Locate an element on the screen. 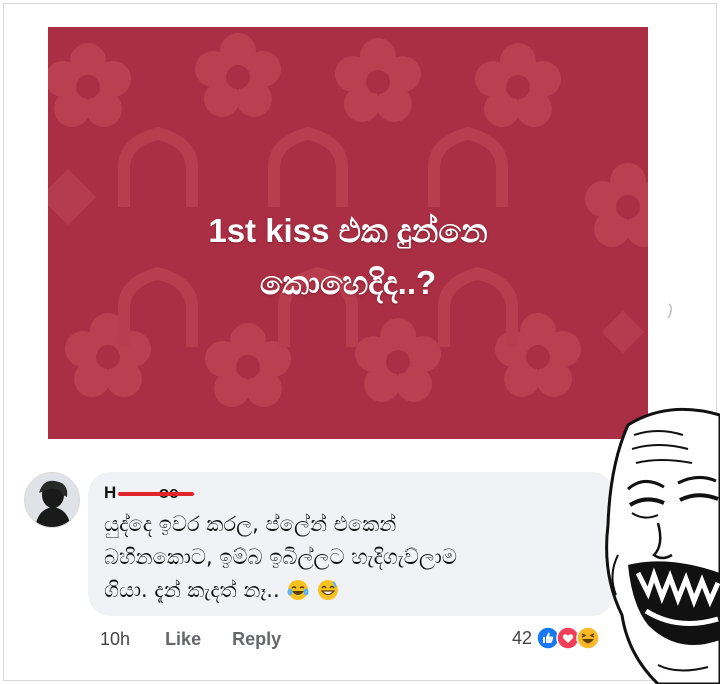 The width and height of the screenshot is (720, 684). image-speck is located at coordinates (669, 311).